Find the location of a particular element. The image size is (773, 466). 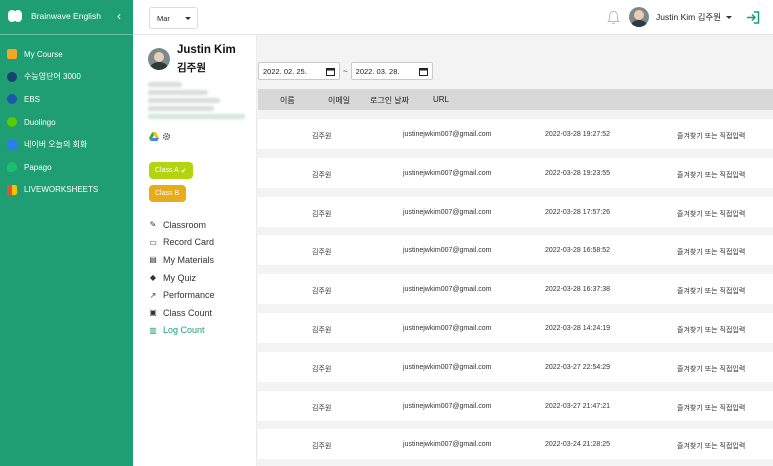

cell-login-time: 2022-03-24 21:28:25 is located at coordinates (577, 445).